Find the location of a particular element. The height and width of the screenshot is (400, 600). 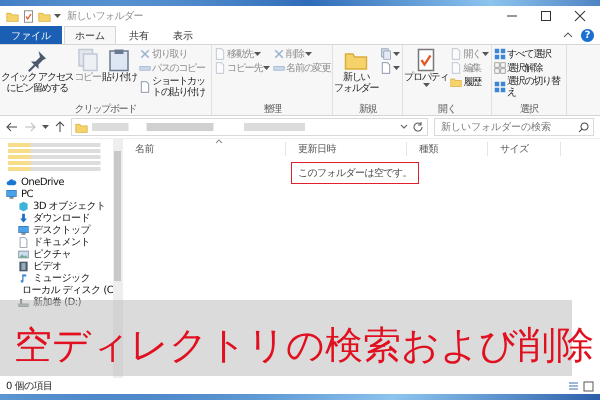

ribbon-group-label: 新規 is located at coordinates (368, 108).